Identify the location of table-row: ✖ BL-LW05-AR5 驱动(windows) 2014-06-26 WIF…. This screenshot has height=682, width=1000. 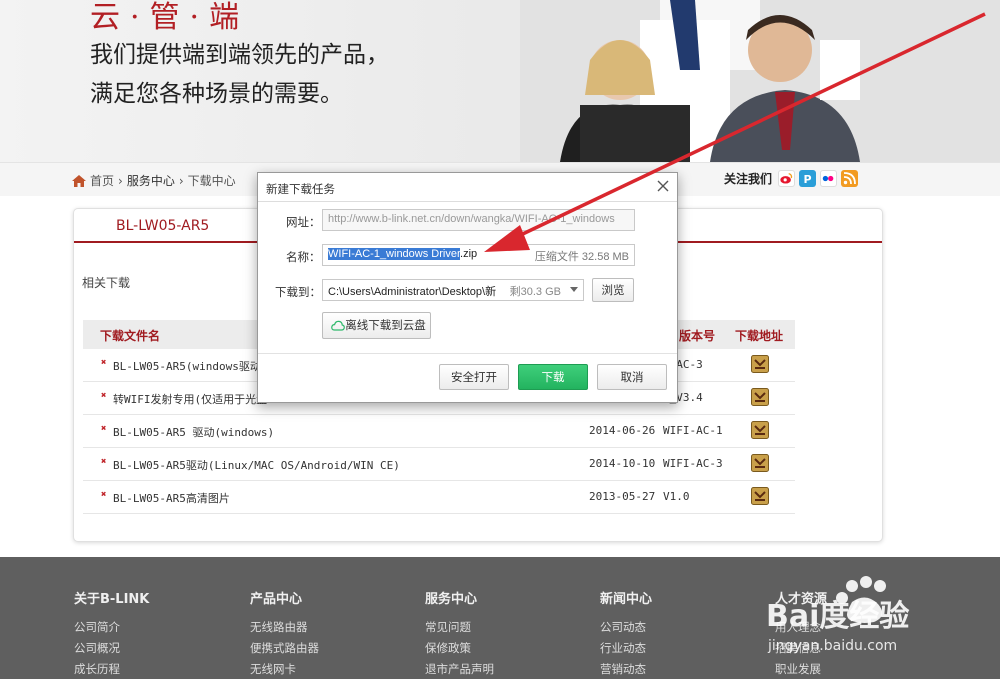
(439, 431).